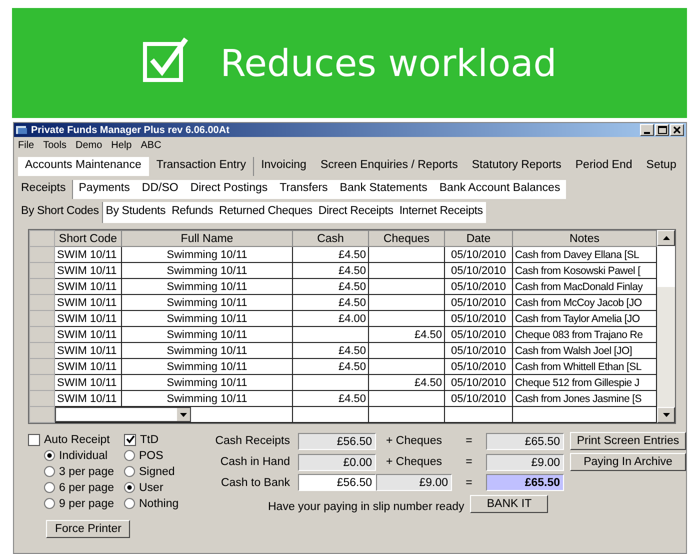 The height and width of the screenshot is (554, 697). Describe the element at coordinates (229, 189) in the screenshot. I see `tab: Direct Postings` at that location.